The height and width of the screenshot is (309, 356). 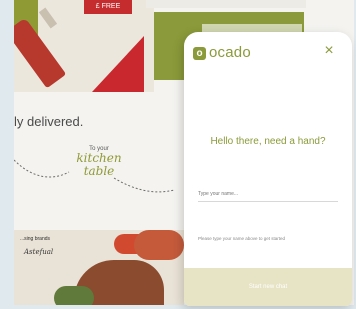 I want to click on delivery-headline: ly delivered., so click(x=49, y=121).